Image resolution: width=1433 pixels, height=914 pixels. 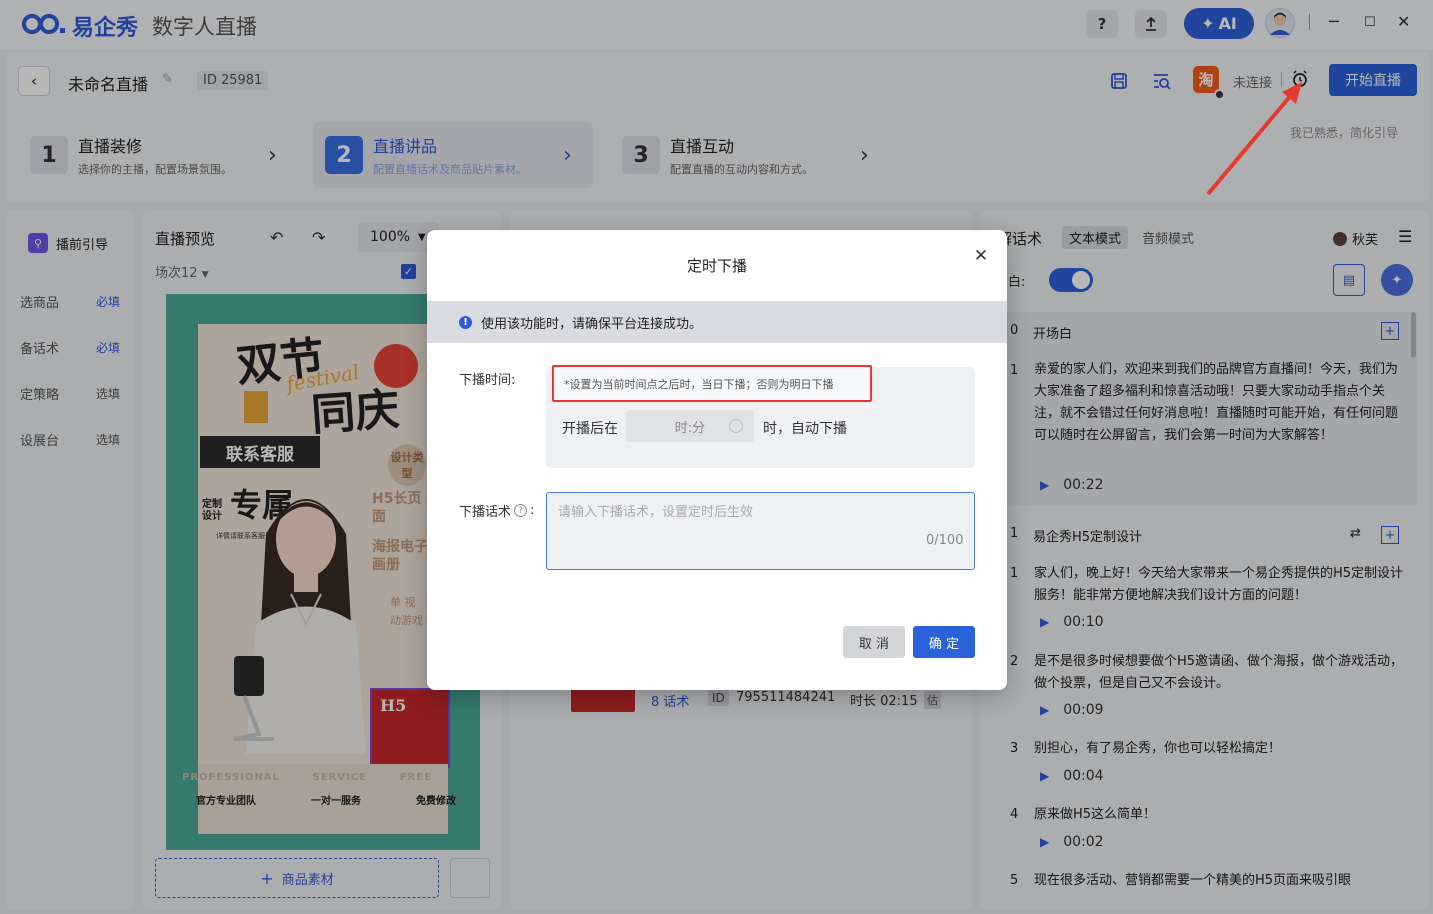 I want to click on stop-script-placeholder: 请输入下播话术，设置定时后生效, so click(x=656, y=512).